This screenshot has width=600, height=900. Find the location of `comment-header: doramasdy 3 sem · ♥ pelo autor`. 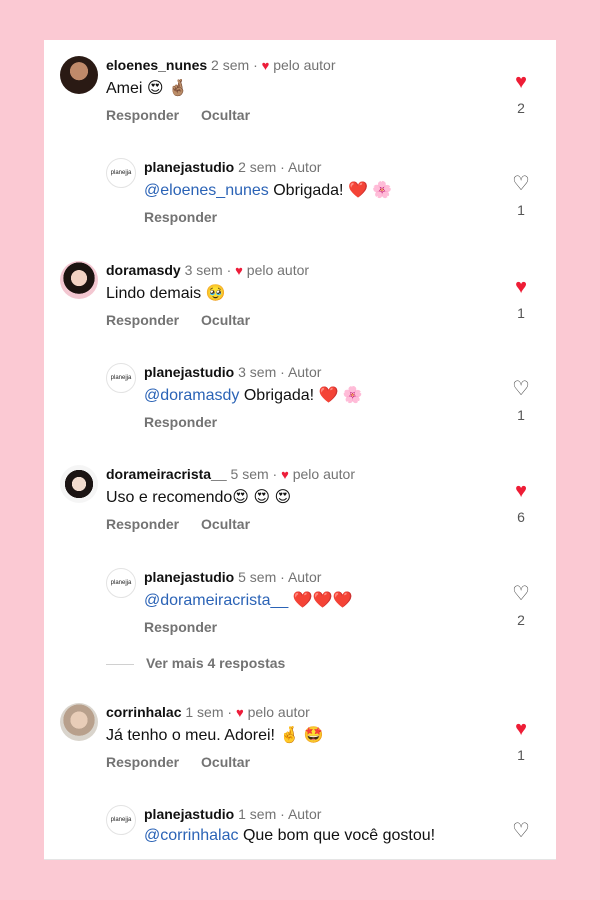

comment-header: doramasdy 3 sem · ♥ pelo autor is located at coordinates (207, 270).